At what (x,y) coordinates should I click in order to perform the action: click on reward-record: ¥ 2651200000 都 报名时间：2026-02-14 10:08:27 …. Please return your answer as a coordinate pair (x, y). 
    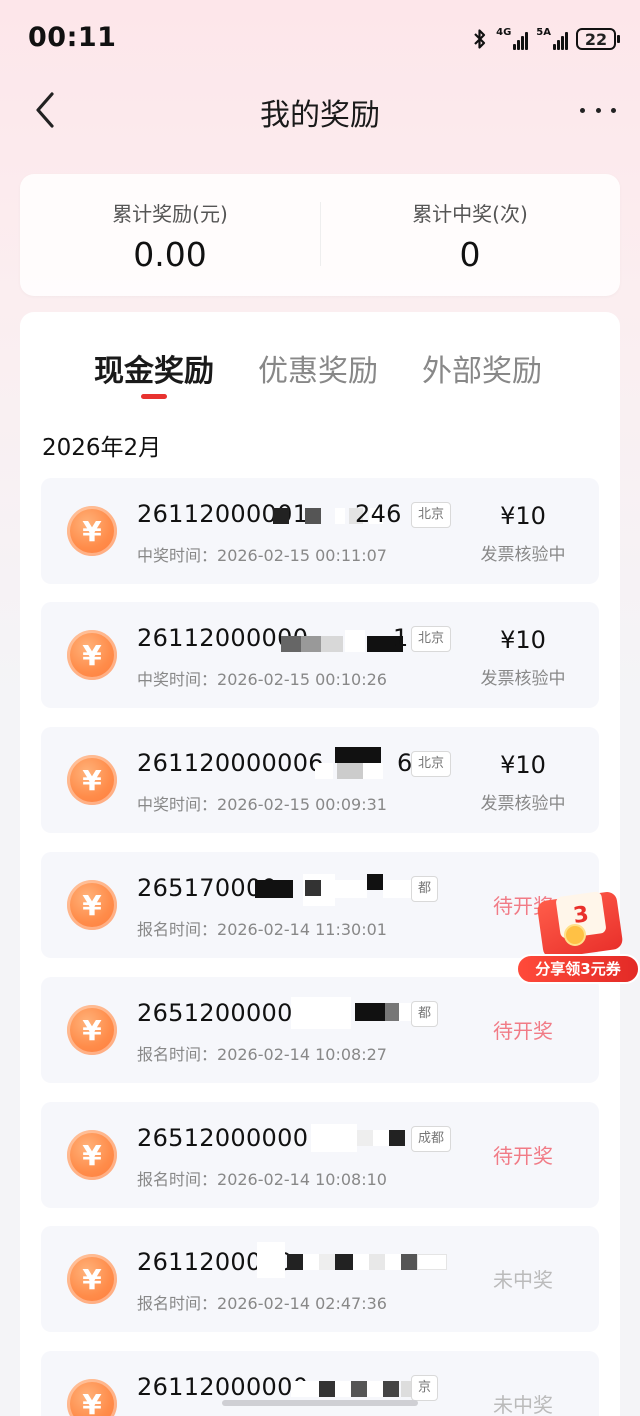
    Looking at the image, I should click on (320, 1030).